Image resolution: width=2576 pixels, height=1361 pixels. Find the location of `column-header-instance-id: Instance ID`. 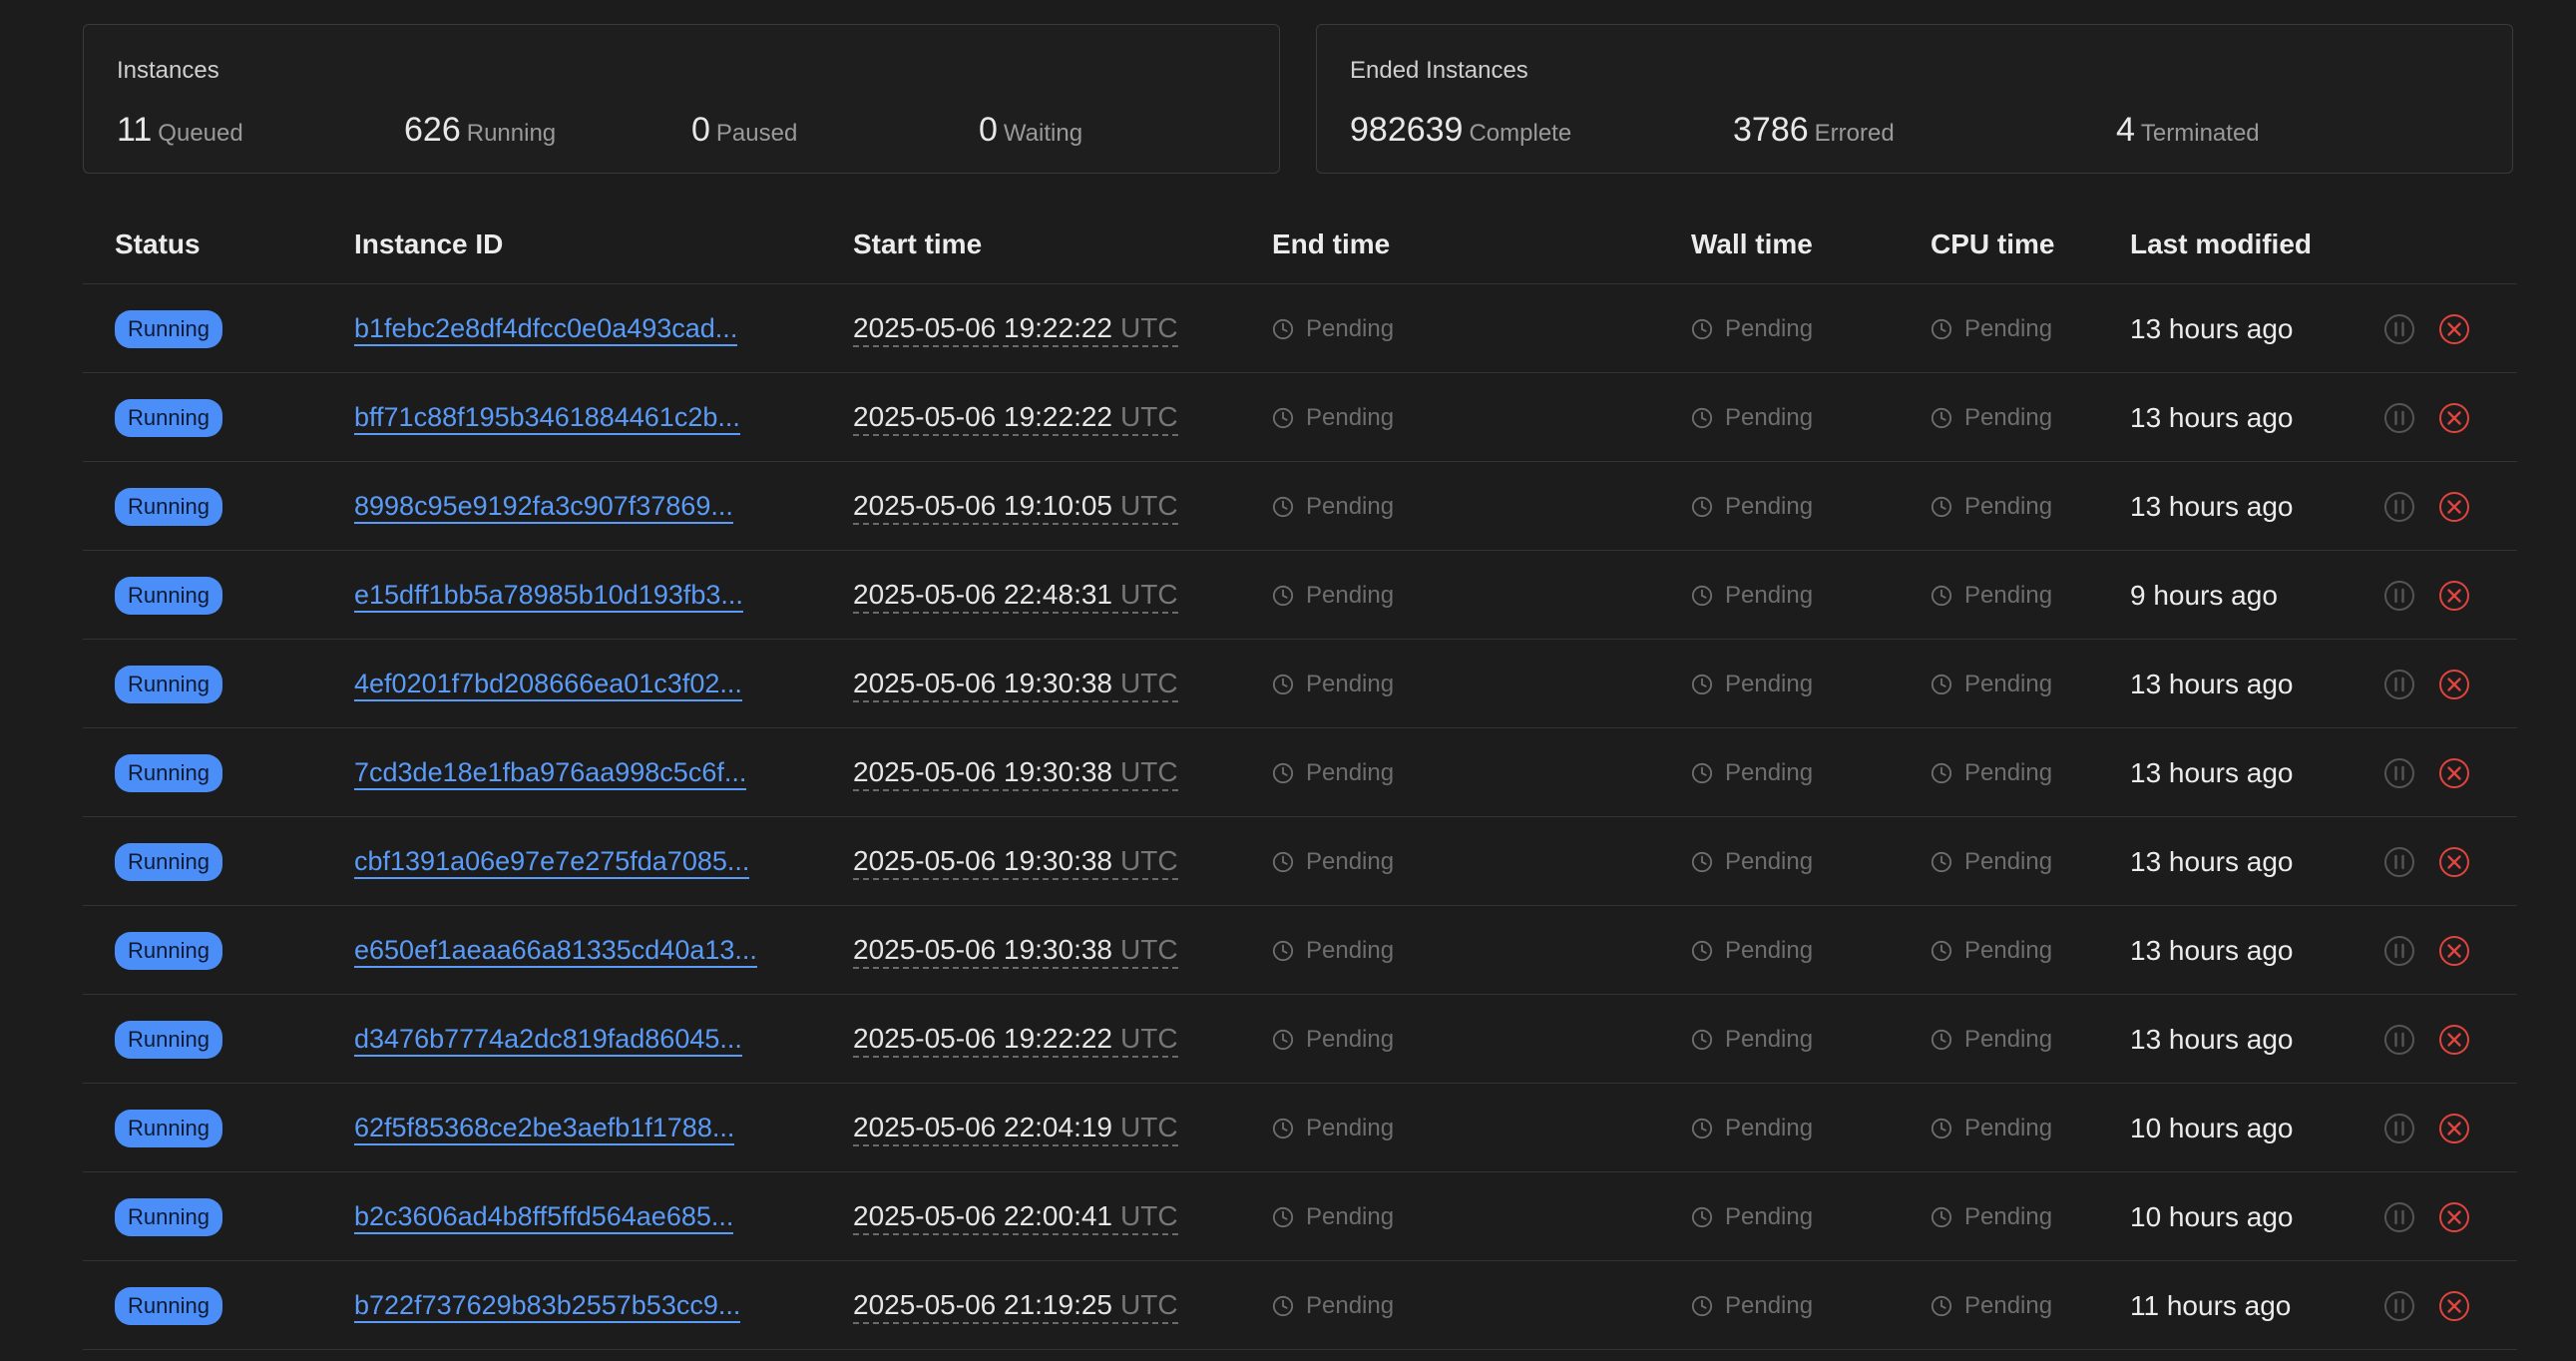

column-header-instance-id: Instance ID is located at coordinates (428, 244).